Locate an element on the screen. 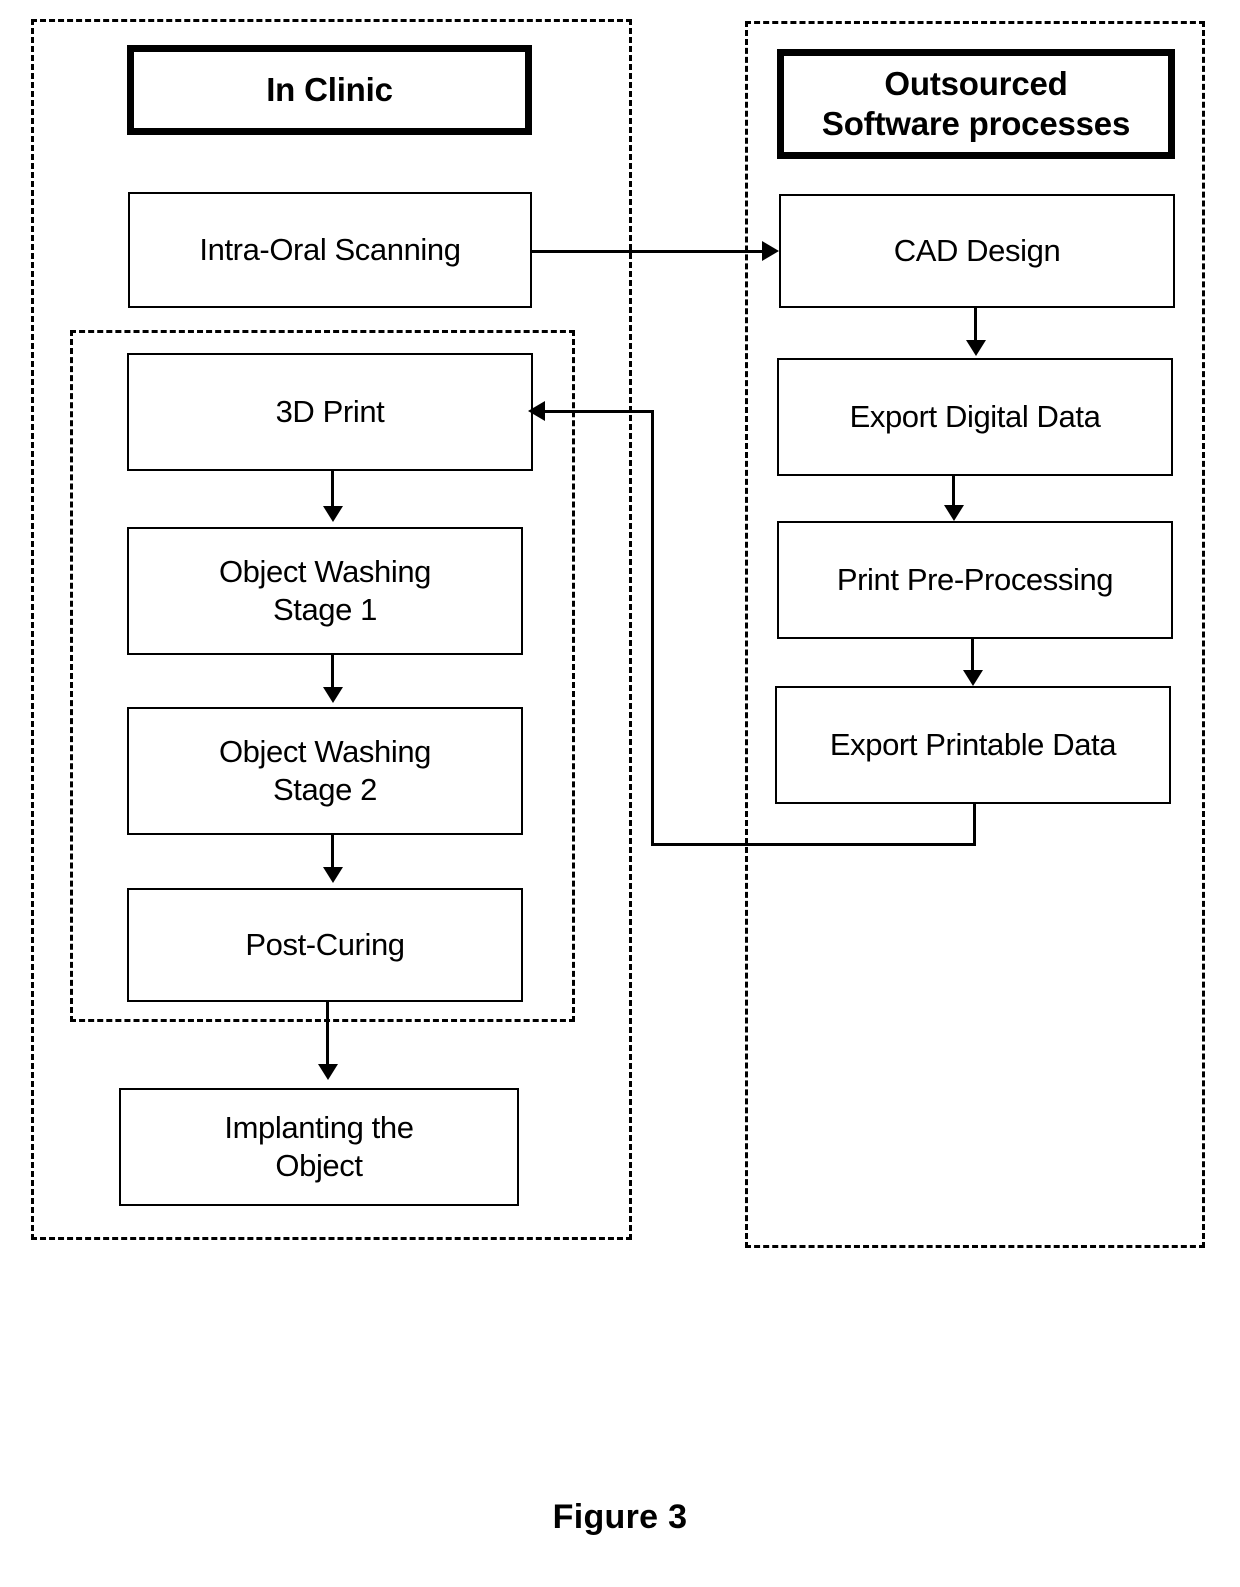  node-print-pre-processing: Print Pre-Processing is located at coordinates (975, 580).